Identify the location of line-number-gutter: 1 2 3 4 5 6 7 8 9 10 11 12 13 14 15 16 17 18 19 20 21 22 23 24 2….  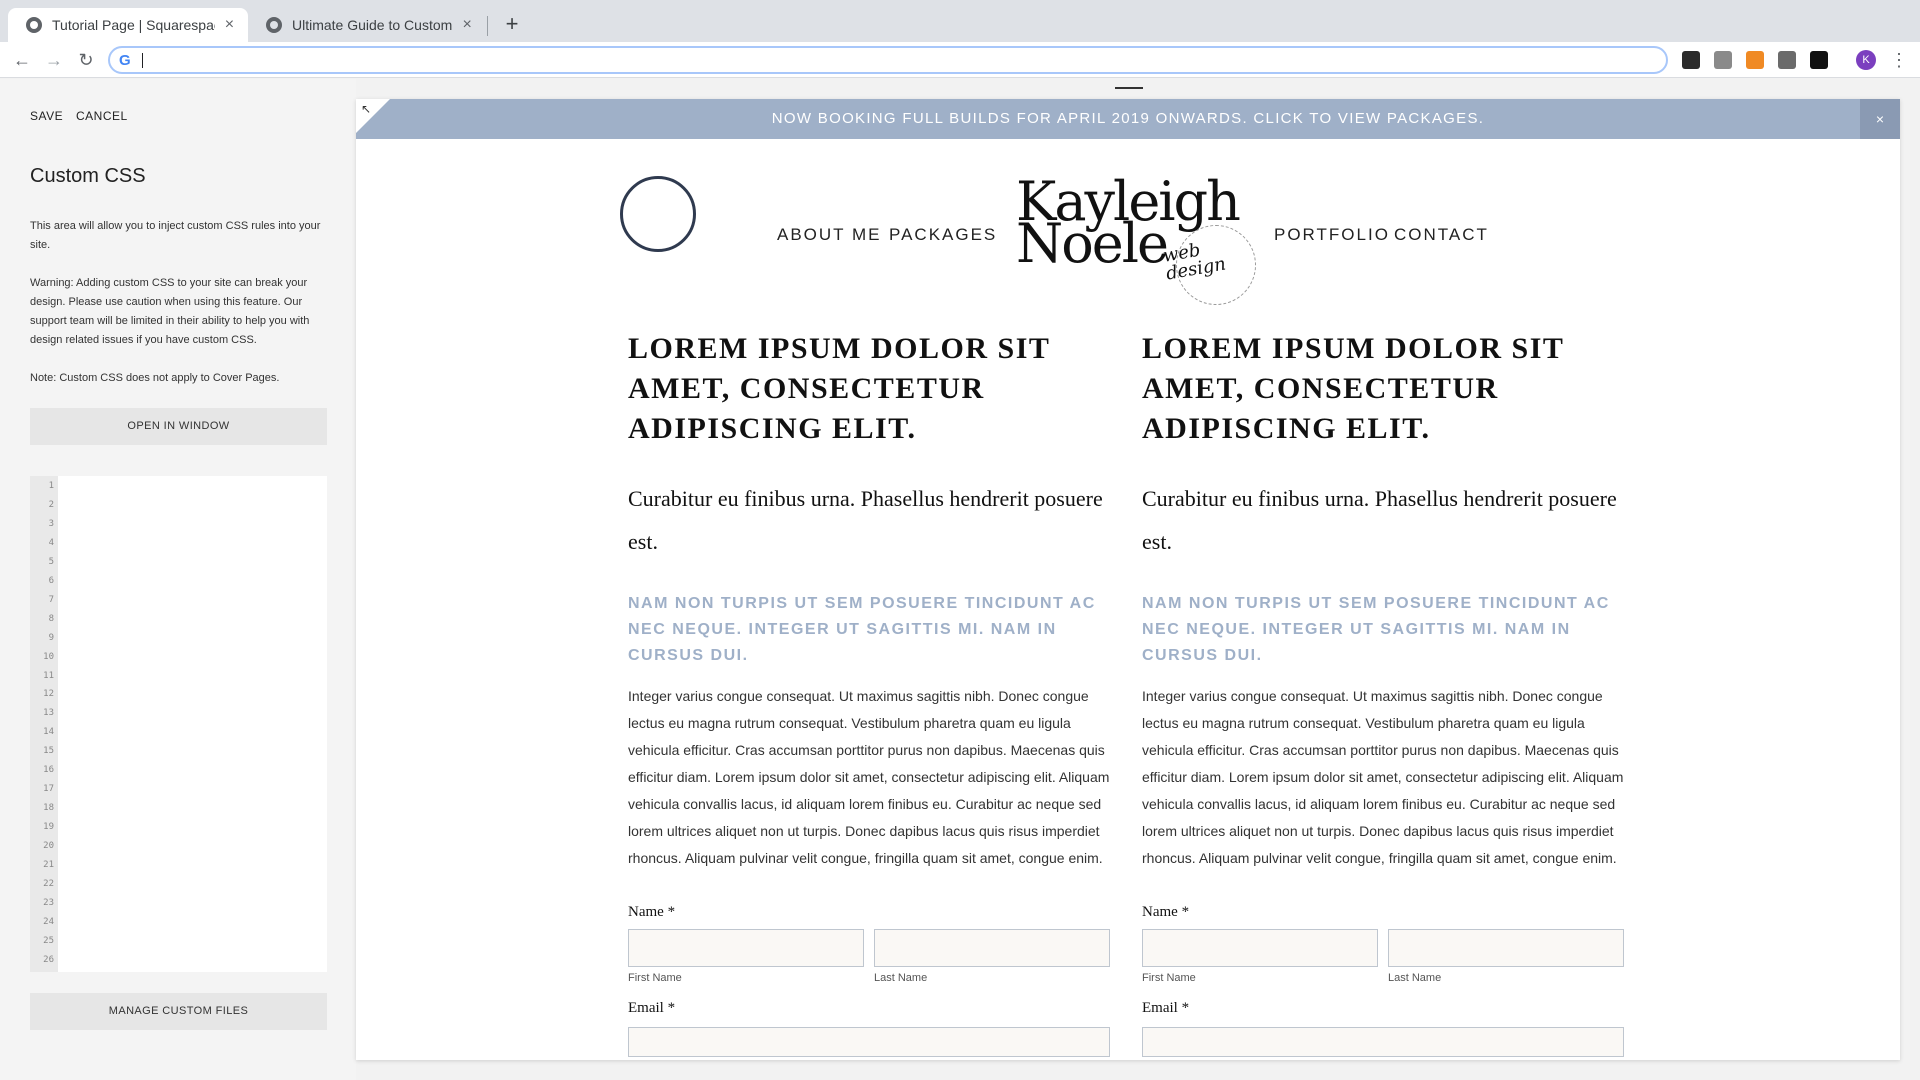
(44, 724).